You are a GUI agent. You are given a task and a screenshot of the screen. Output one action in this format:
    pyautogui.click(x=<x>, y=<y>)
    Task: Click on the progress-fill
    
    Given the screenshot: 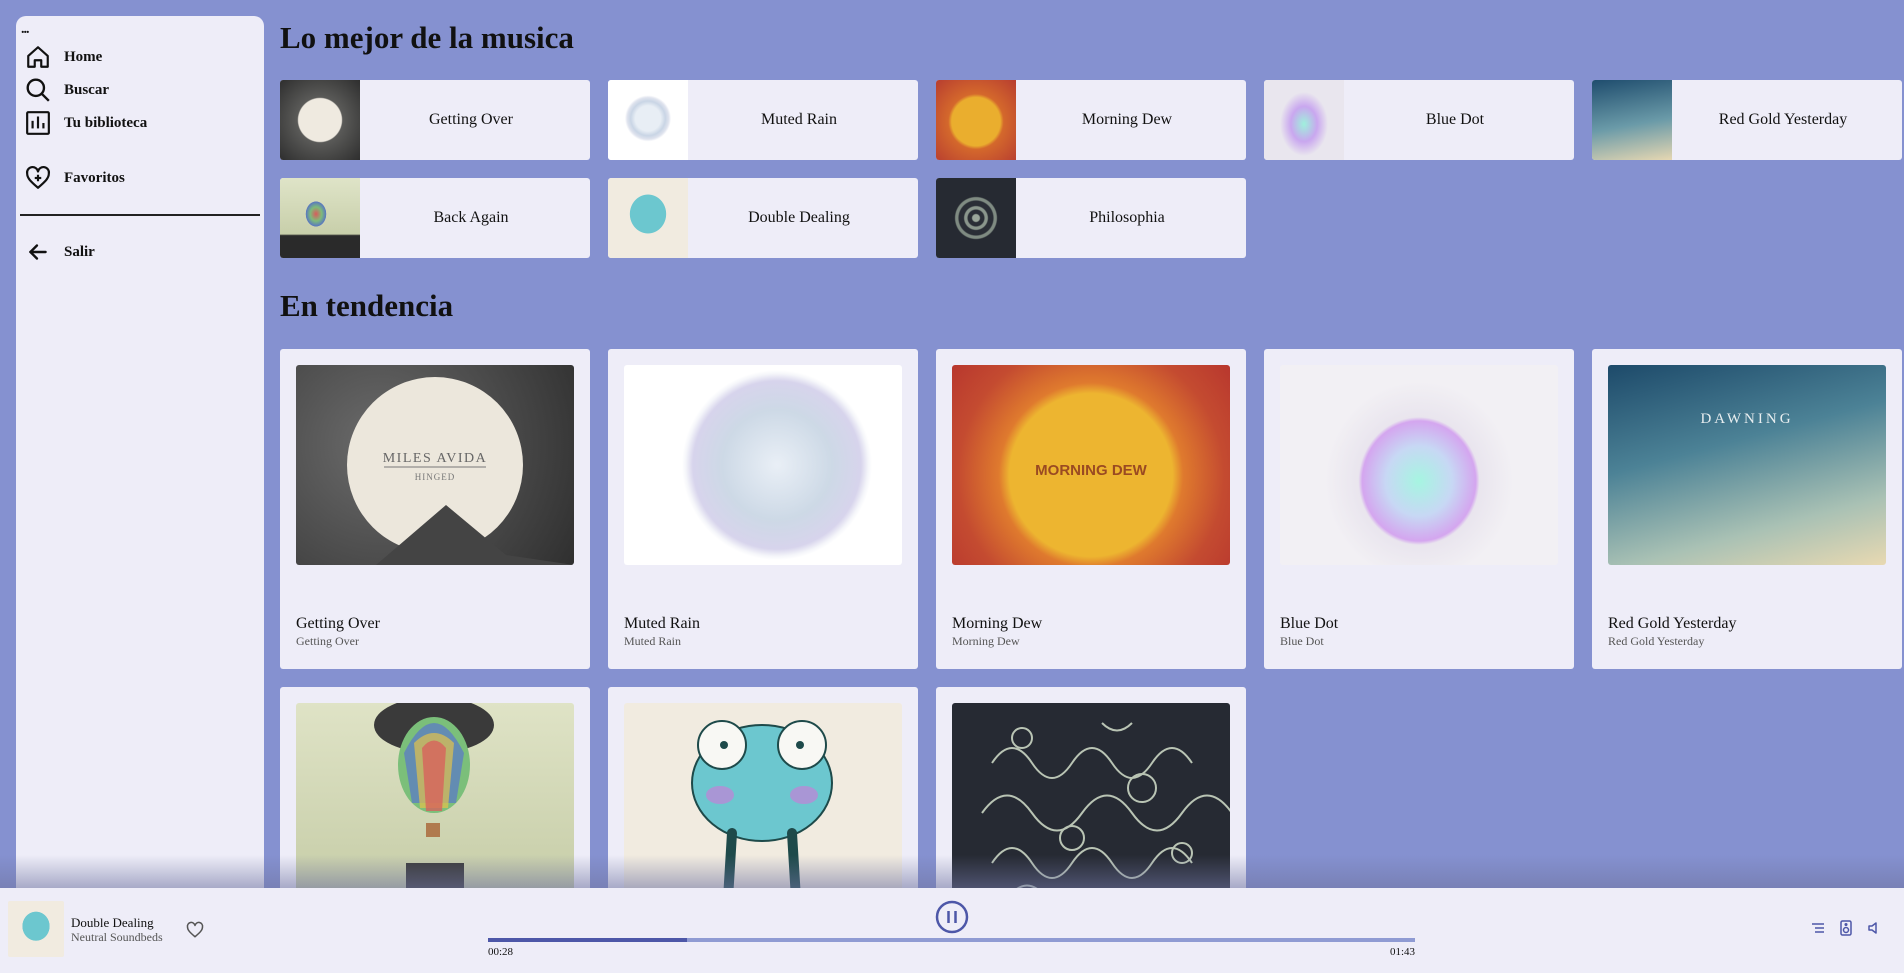 What is the action you would take?
    pyautogui.click(x=588, y=940)
    